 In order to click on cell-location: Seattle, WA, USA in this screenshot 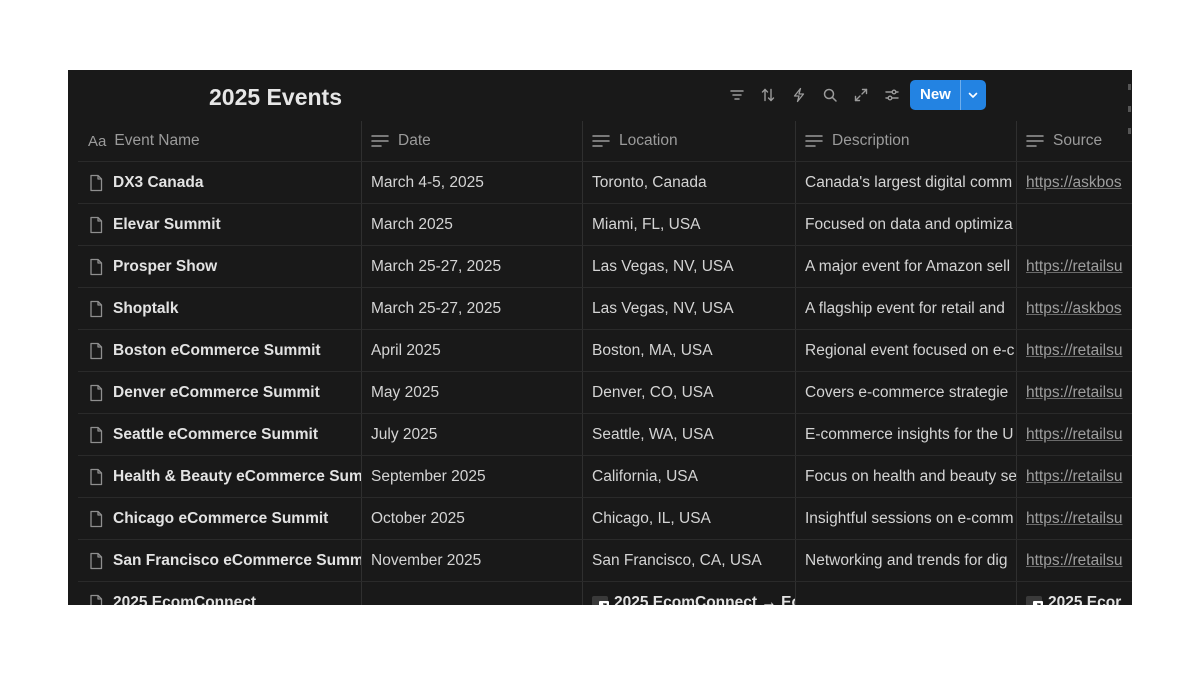, I will do `click(689, 434)`.